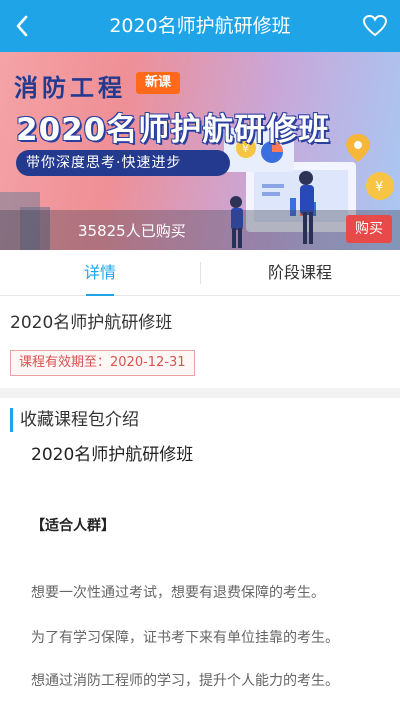 The width and height of the screenshot is (400, 711). Describe the element at coordinates (123, 163) in the screenshot. I see `banner-slogan: 带你深度思考·快速进步` at that location.